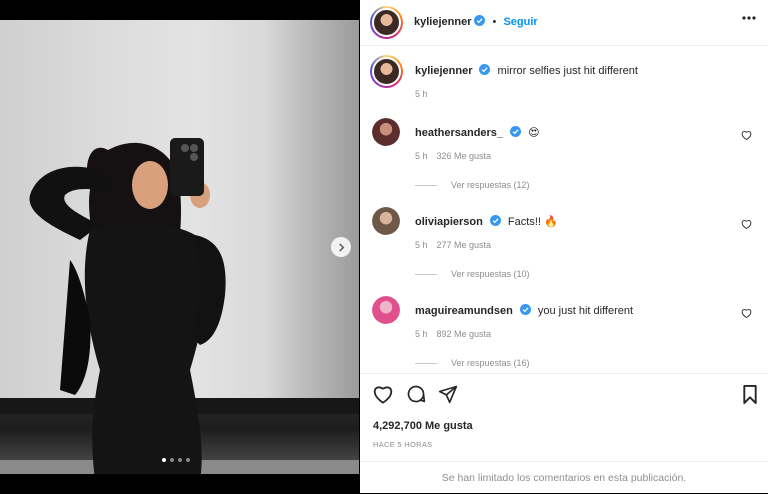 This screenshot has width=768, height=494. I want to click on action-icons, so click(415, 395).